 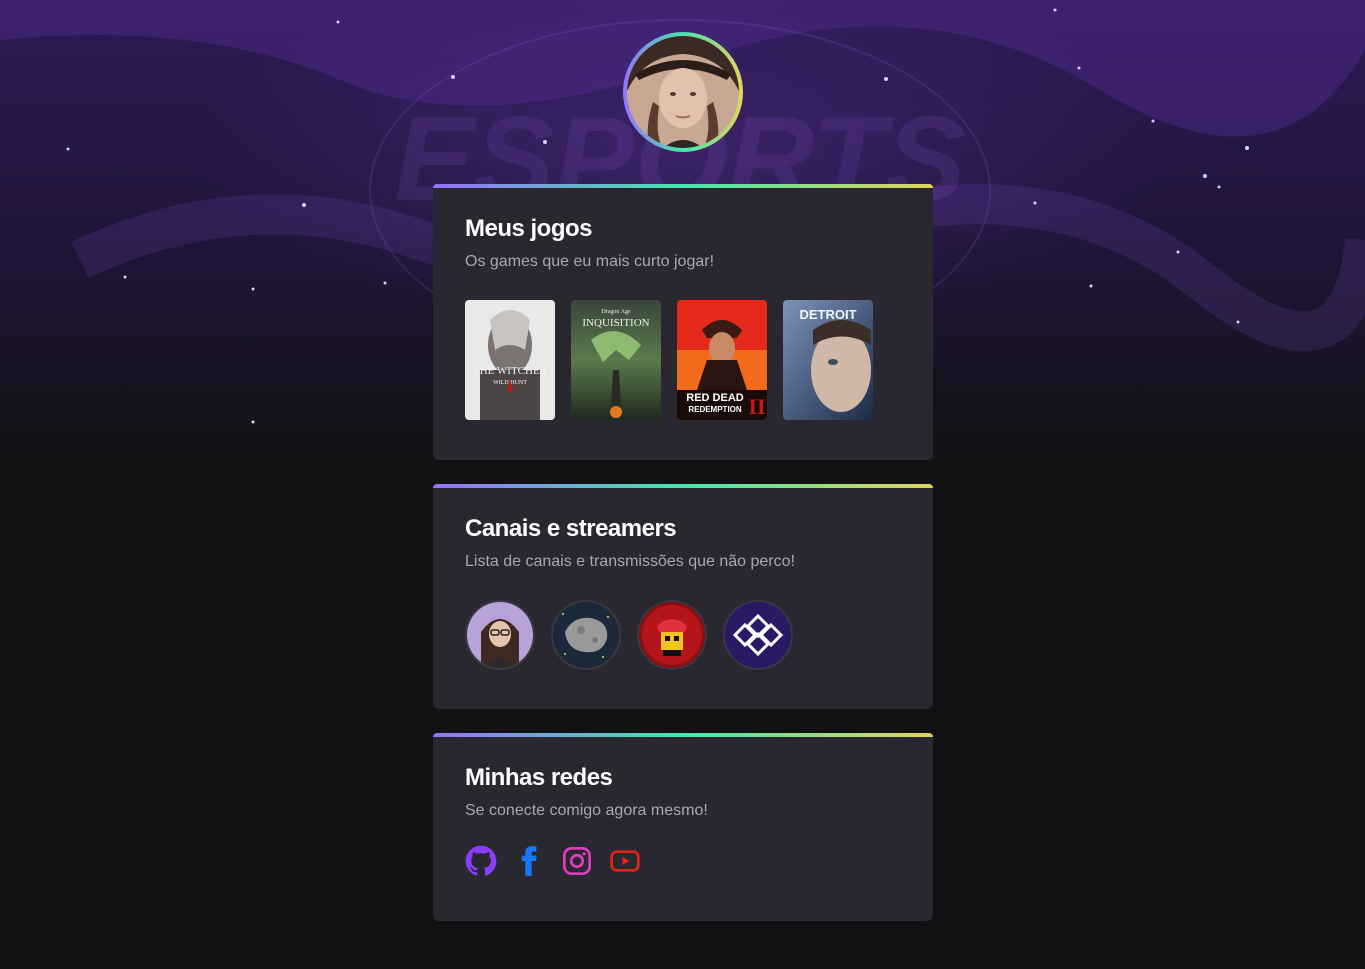 I want to click on instagram-icon, so click(x=577, y=861).